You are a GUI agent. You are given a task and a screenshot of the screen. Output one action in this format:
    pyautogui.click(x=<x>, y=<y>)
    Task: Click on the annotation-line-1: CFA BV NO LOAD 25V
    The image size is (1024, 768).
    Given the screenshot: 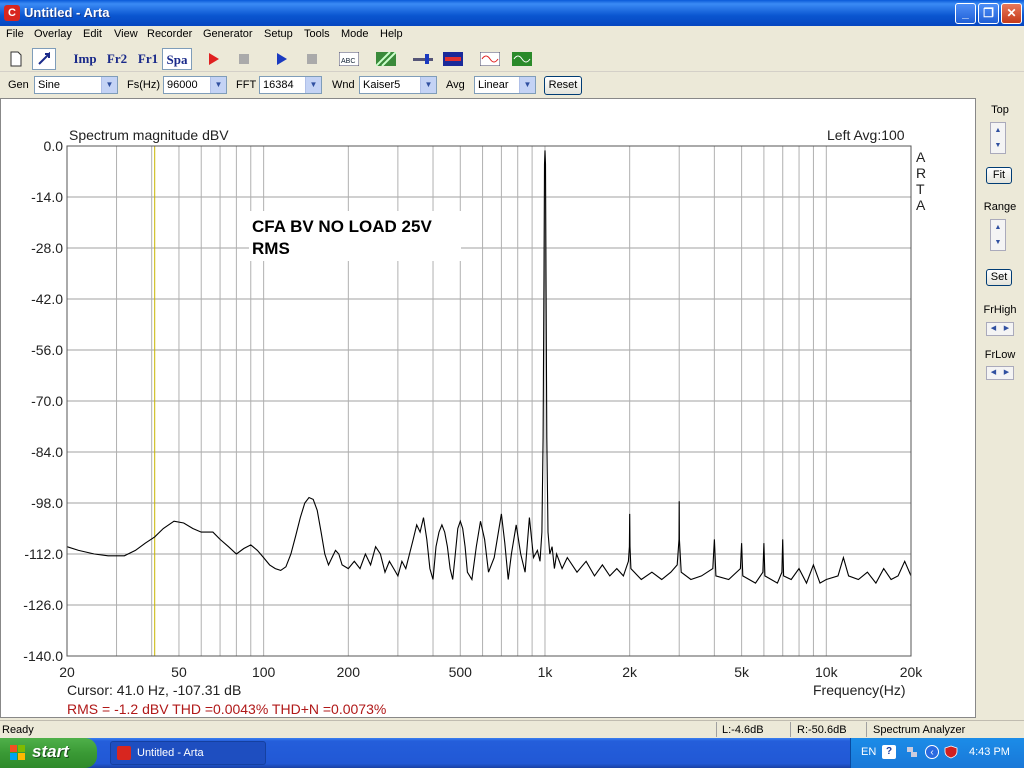 What is the action you would take?
    pyautogui.click(x=342, y=226)
    